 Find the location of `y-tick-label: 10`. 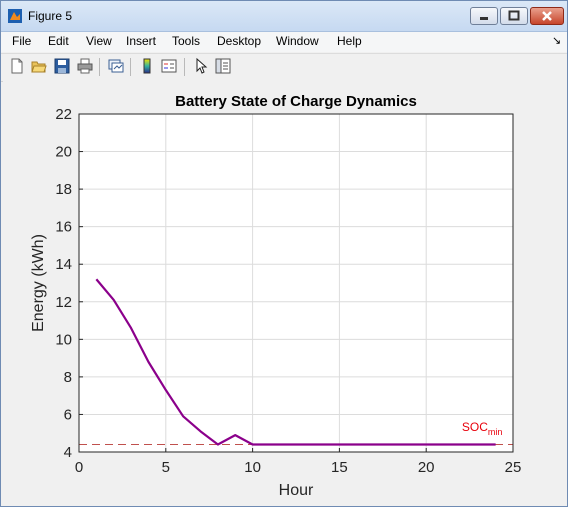

y-tick-label: 10 is located at coordinates (63, 339).